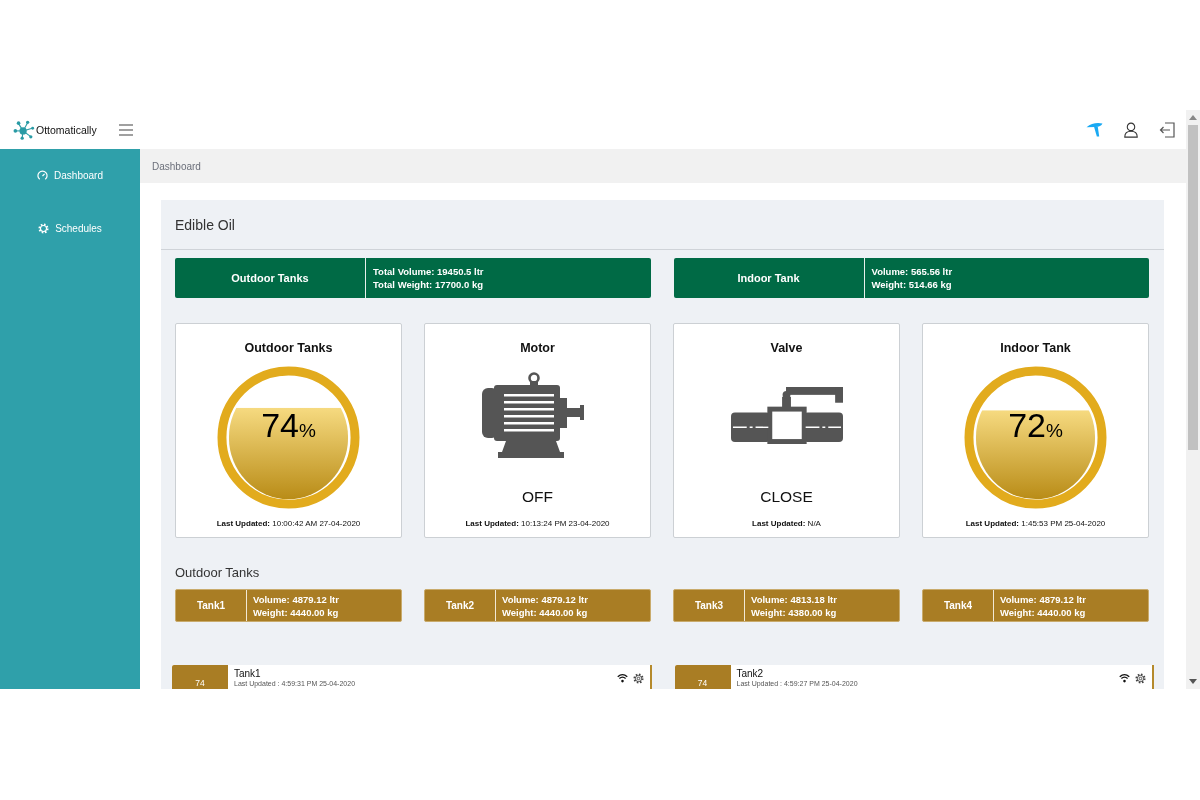 This screenshot has width=1200, height=800. What do you see at coordinates (66, 129) in the screenshot?
I see `brand-name: Ottomatically` at bounding box center [66, 129].